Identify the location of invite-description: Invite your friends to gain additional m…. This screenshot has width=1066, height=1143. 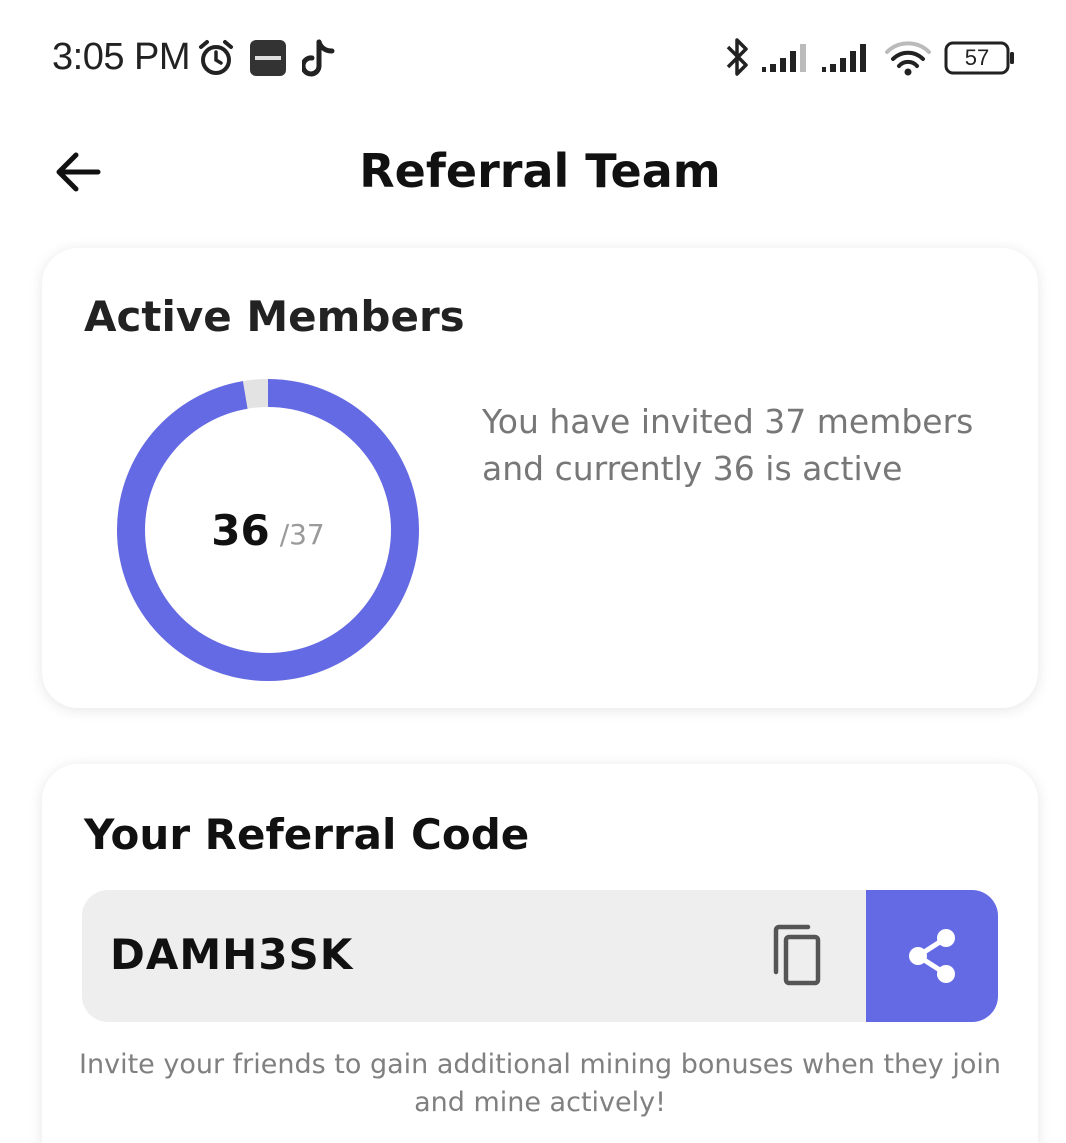
(540, 1083).